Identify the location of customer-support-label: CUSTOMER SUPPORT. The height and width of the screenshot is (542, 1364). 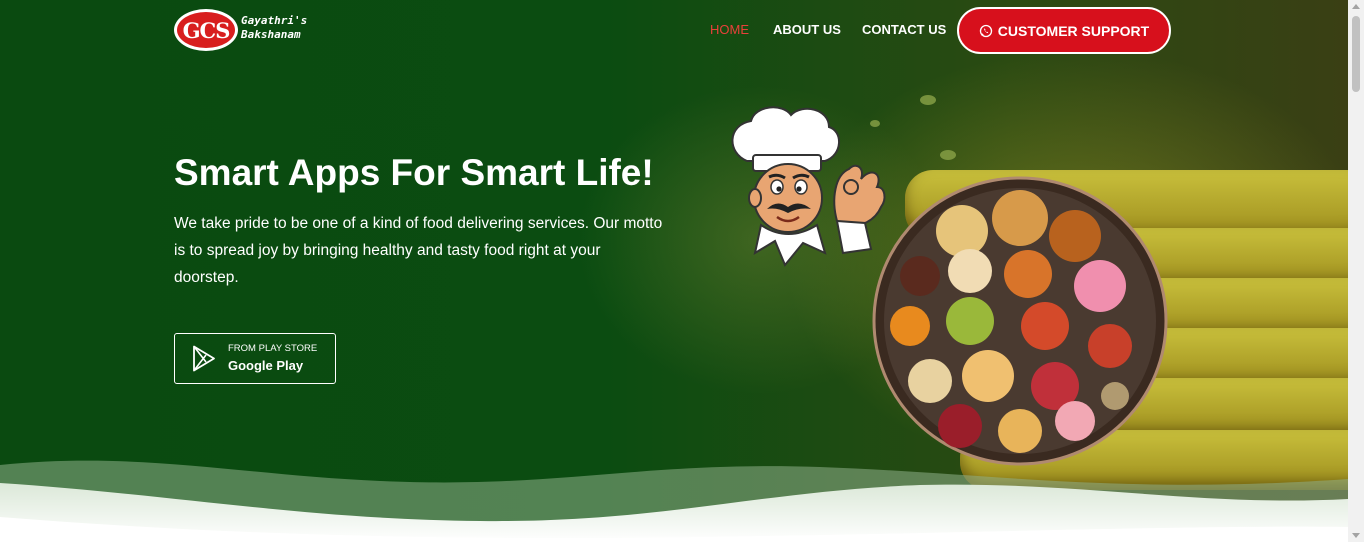
(1073, 30).